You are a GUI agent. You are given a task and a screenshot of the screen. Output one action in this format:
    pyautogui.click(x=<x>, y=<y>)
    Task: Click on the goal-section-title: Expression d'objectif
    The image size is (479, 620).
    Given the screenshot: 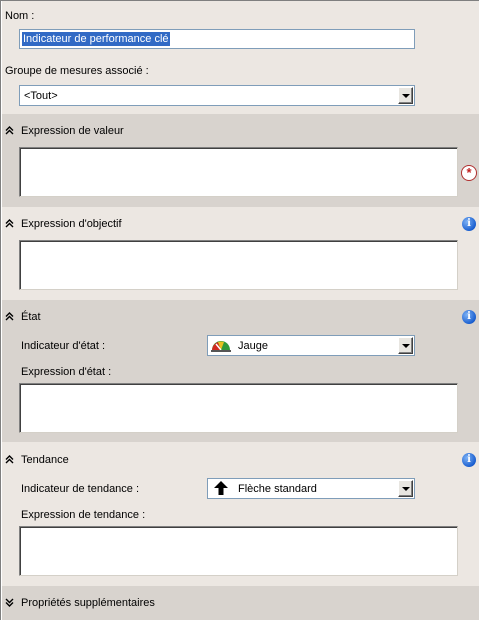 What is the action you would take?
    pyautogui.click(x=71, y=224)
    